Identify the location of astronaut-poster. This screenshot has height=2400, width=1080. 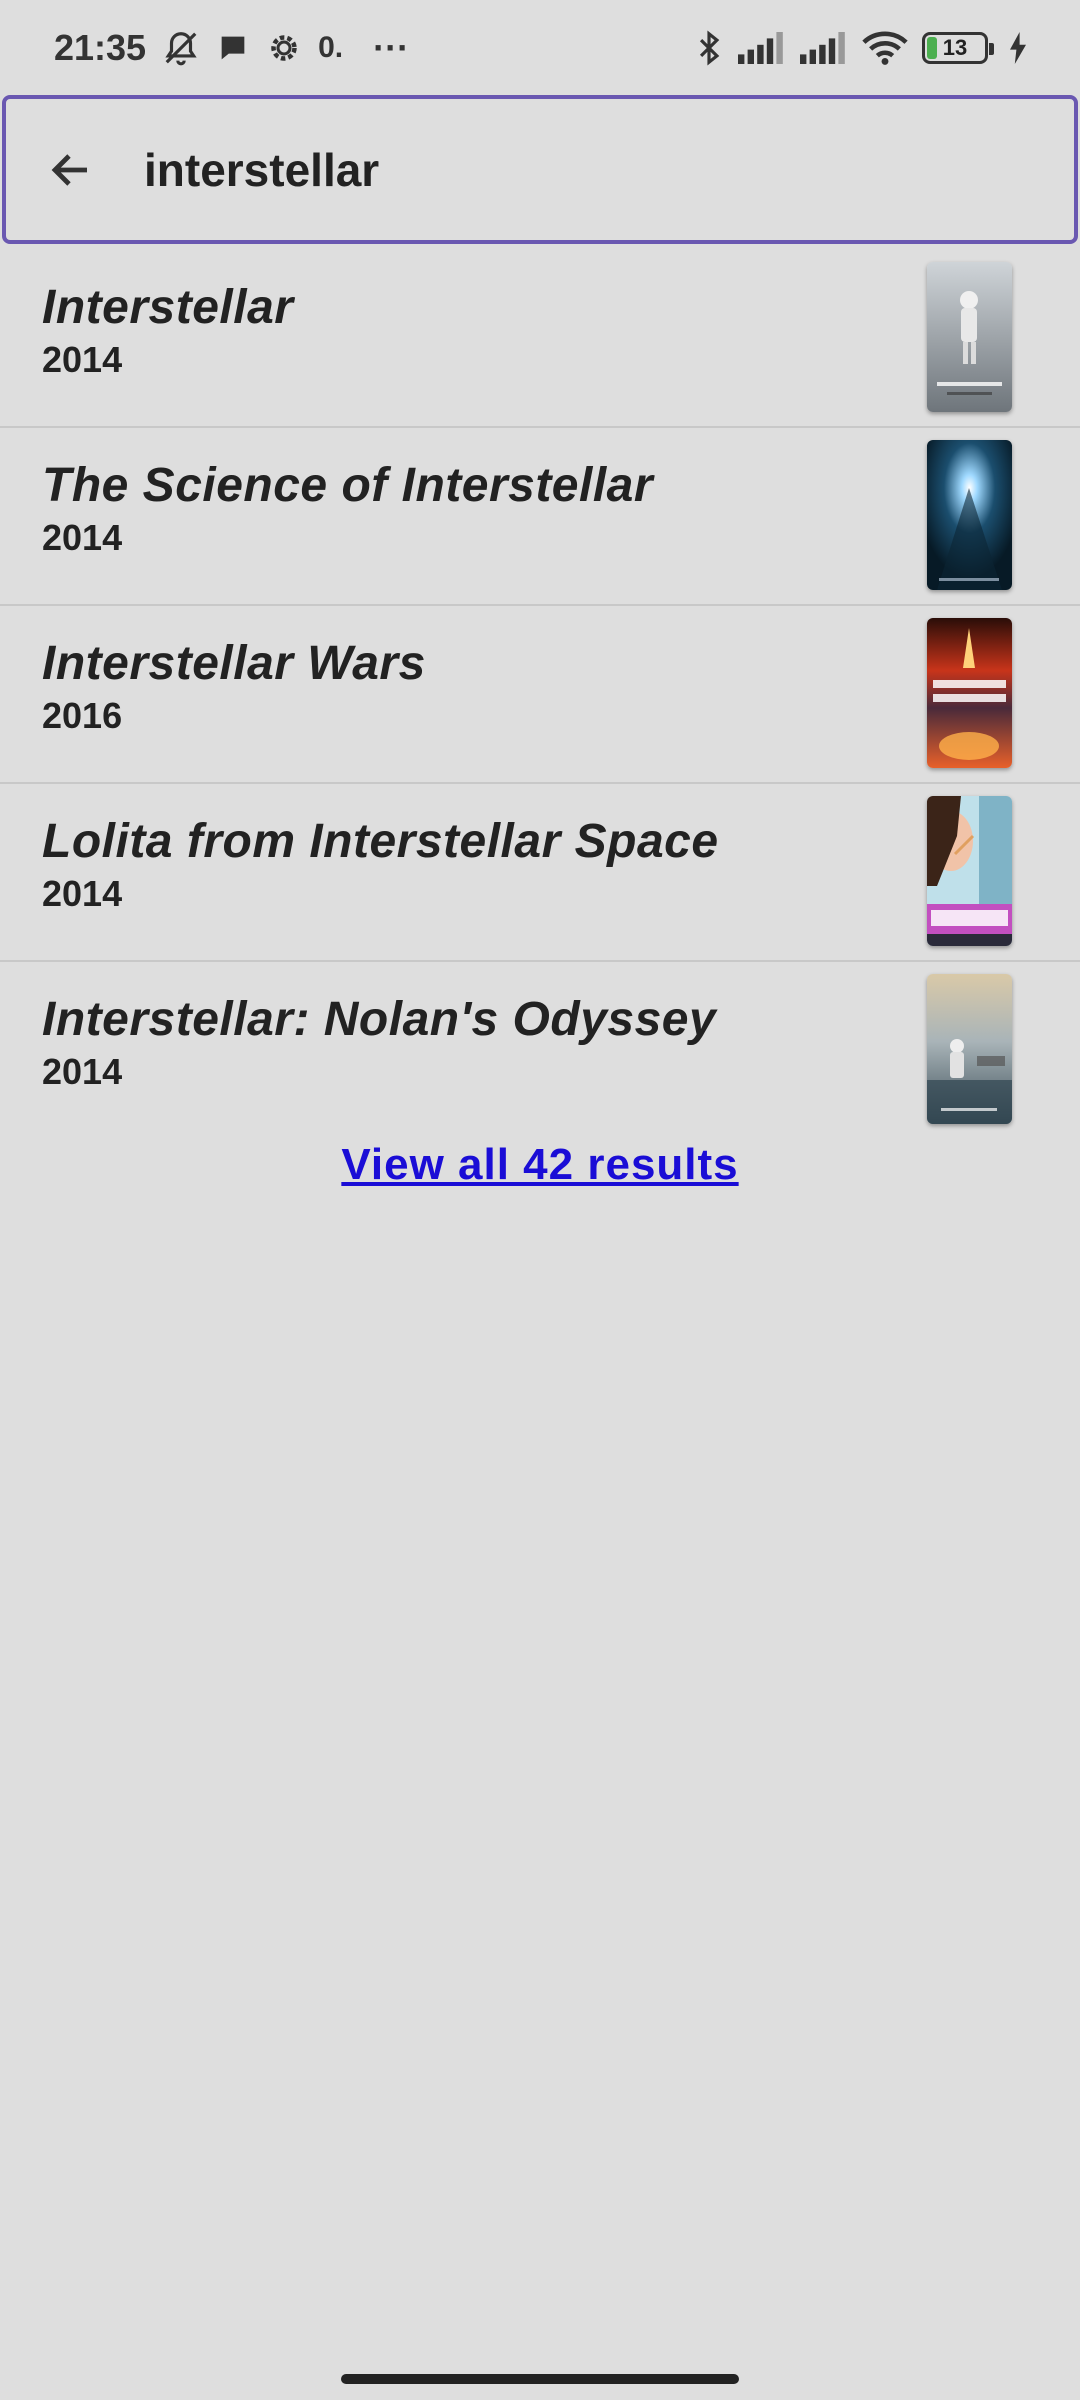
(969, 337).